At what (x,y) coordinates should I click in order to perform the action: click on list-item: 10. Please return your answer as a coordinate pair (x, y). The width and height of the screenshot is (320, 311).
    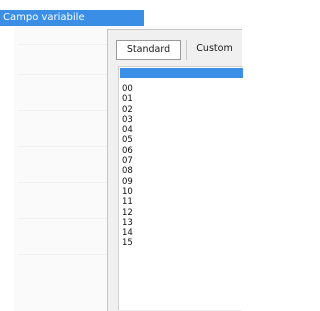
    Looking at the image, I should click on (127, 192).